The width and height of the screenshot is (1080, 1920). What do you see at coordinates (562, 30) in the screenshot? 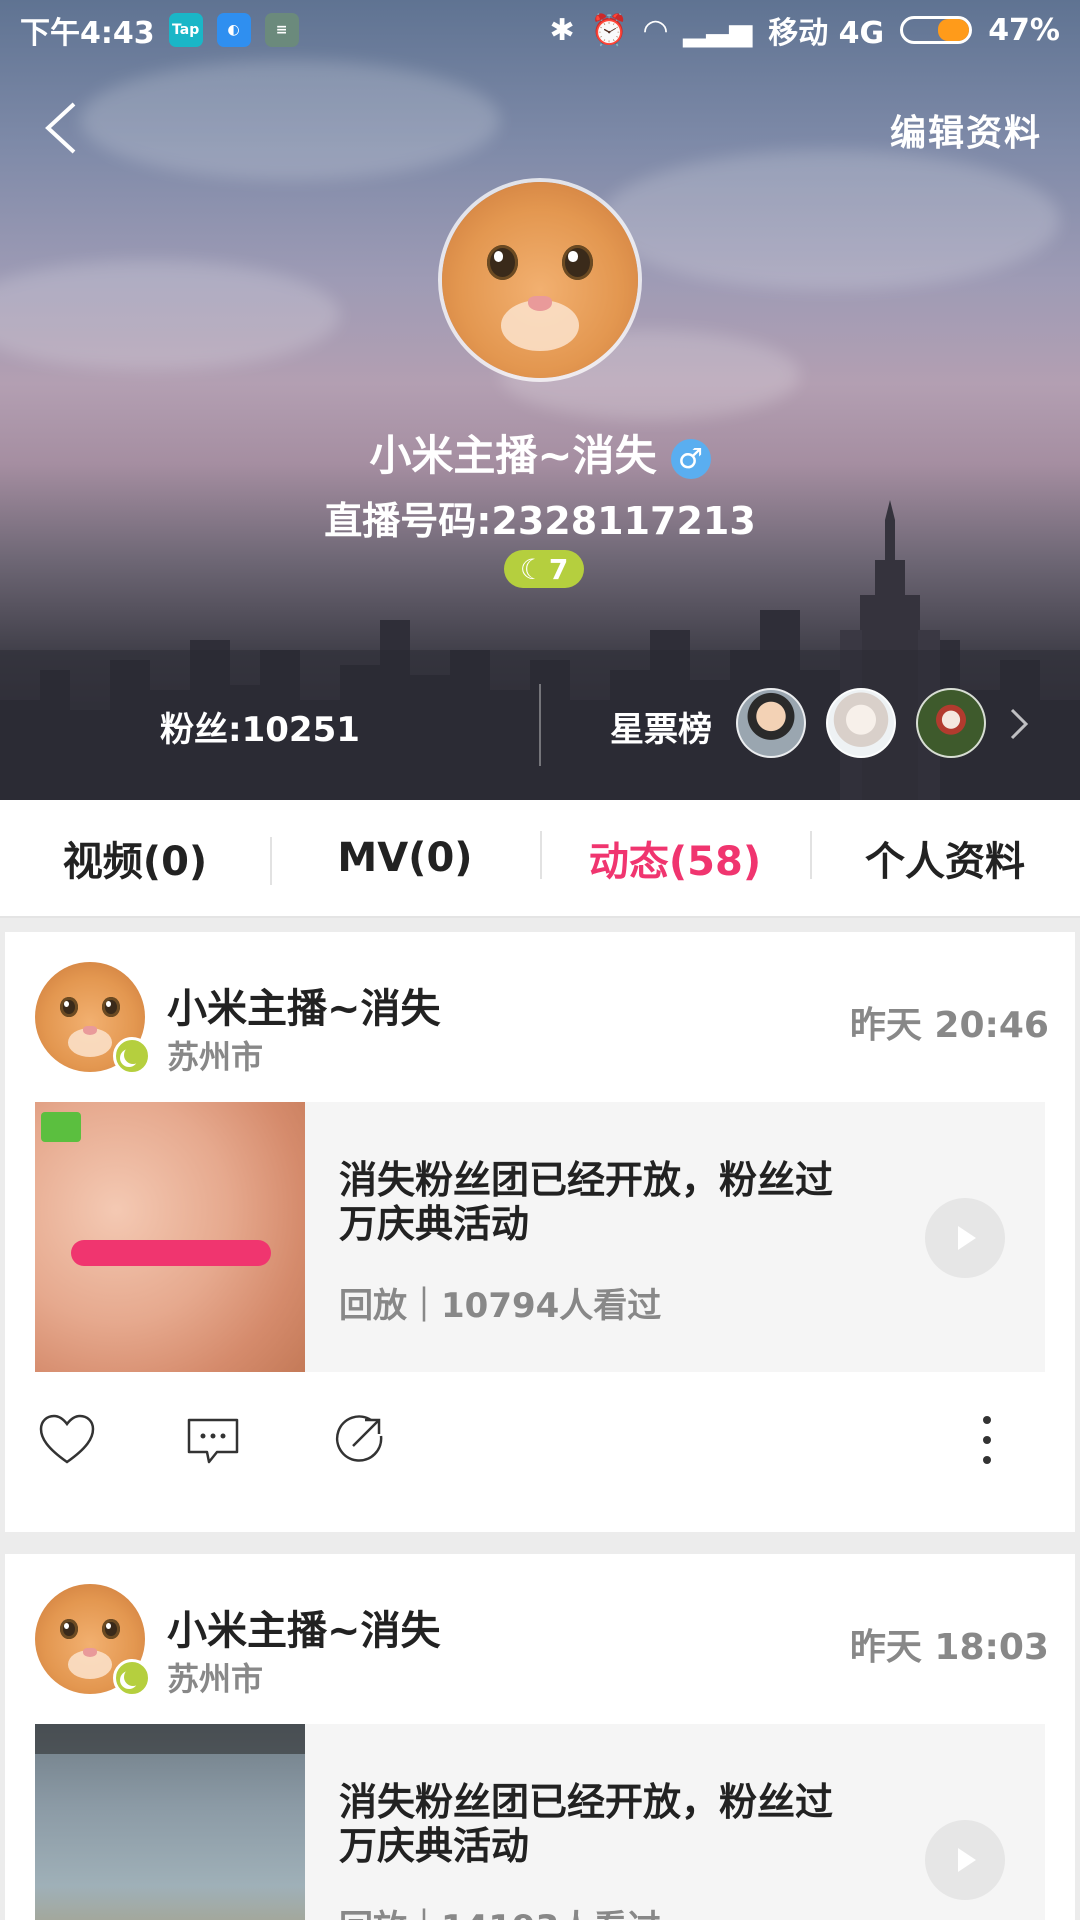
I see `bluetooth-icon: ✱` at bounding box center [562, 30].